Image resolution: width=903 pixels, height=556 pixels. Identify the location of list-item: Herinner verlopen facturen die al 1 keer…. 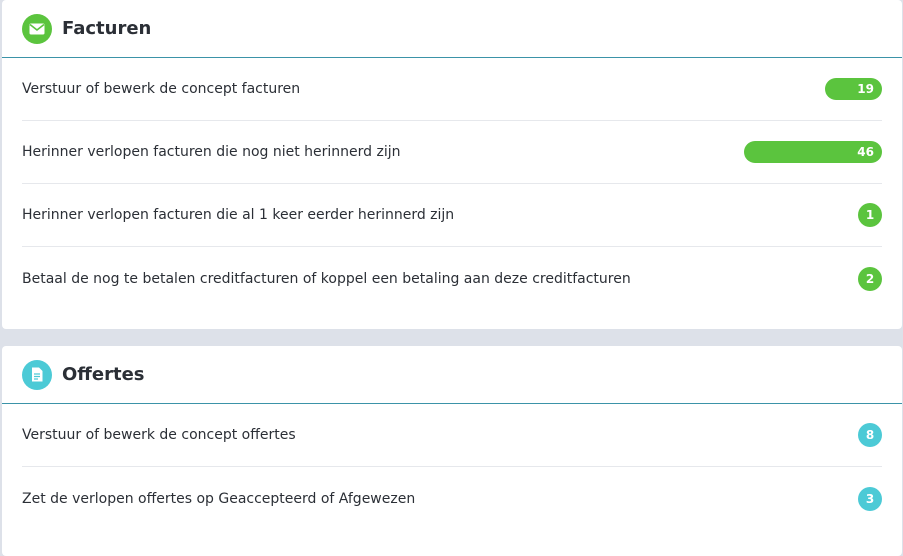
(452, 215).